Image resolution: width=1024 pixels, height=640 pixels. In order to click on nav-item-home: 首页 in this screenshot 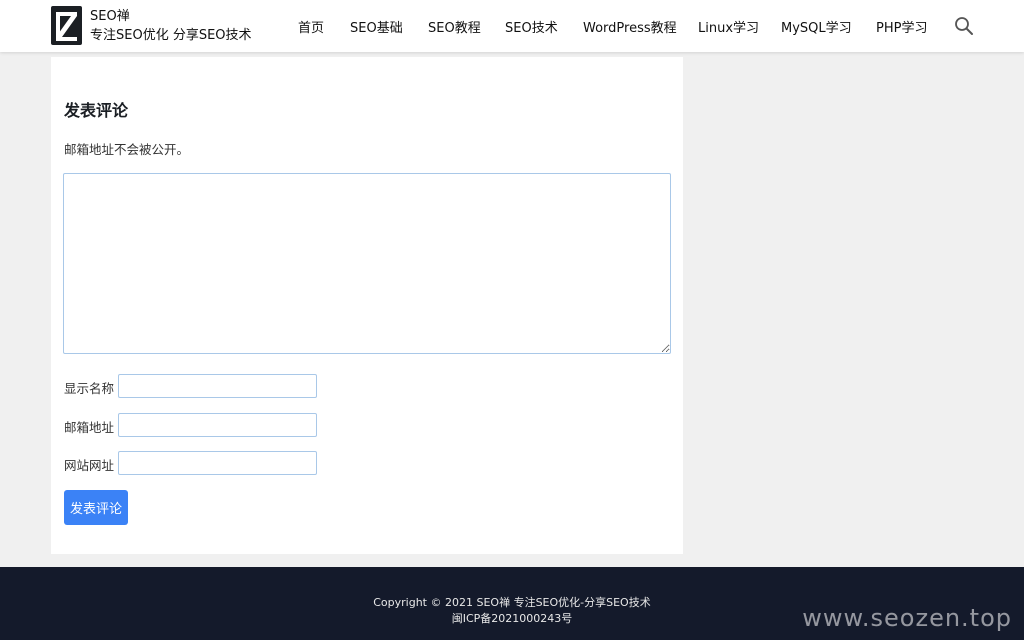, I will do `click(311, 27)`.